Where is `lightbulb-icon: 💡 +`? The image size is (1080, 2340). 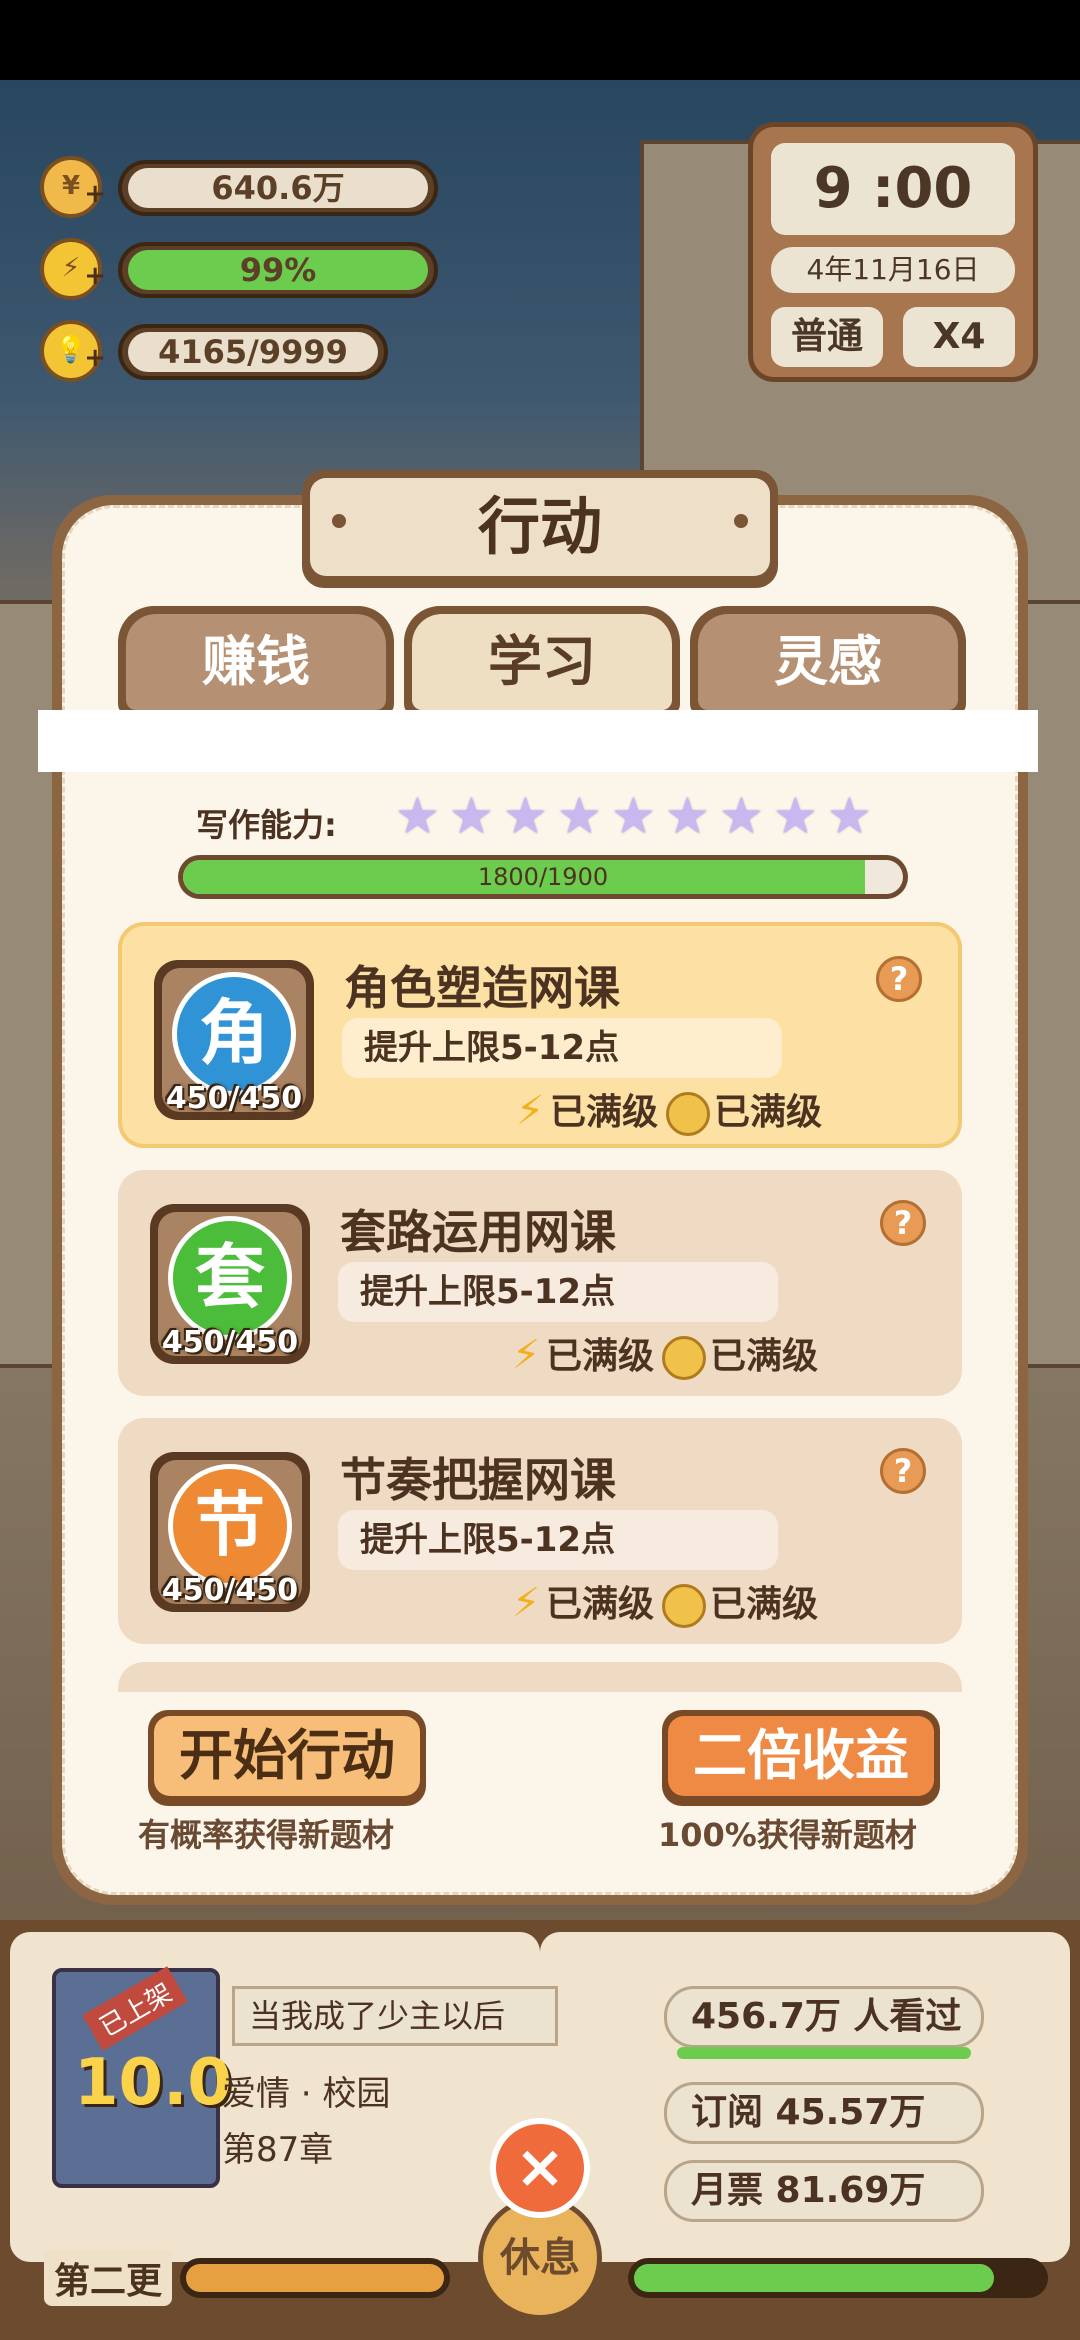
lightbulb-icon: 💡 + is located at coordinates (73, 351).